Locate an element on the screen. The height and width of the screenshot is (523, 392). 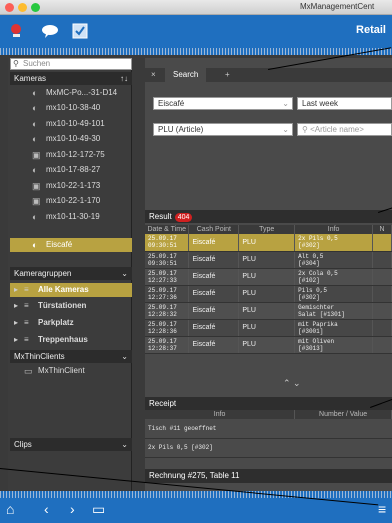
thinclient-label: MxThinClient is located at coordinates (61, 370).